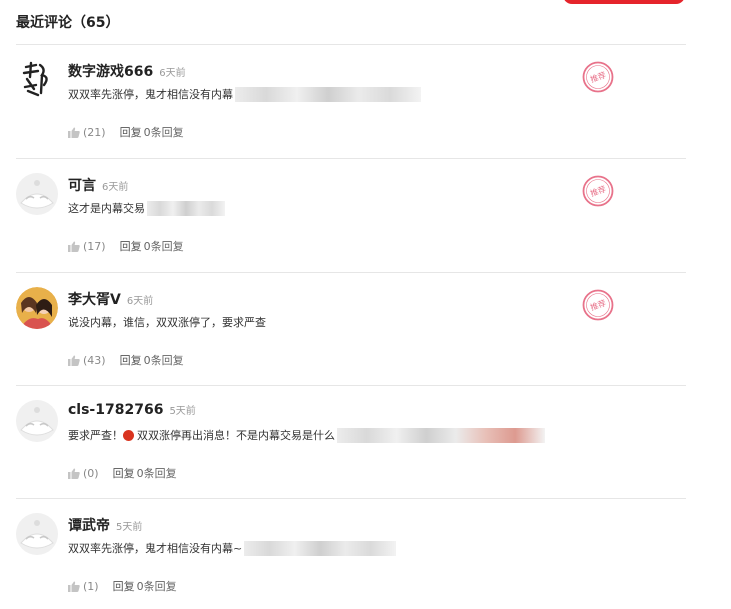 This screenshot has width=731, height=609. What do you see at coordinates (105, 525) in the screenshot?
I see `comment-author: 谭武帝 5天前` at bounding box center [105, 525].